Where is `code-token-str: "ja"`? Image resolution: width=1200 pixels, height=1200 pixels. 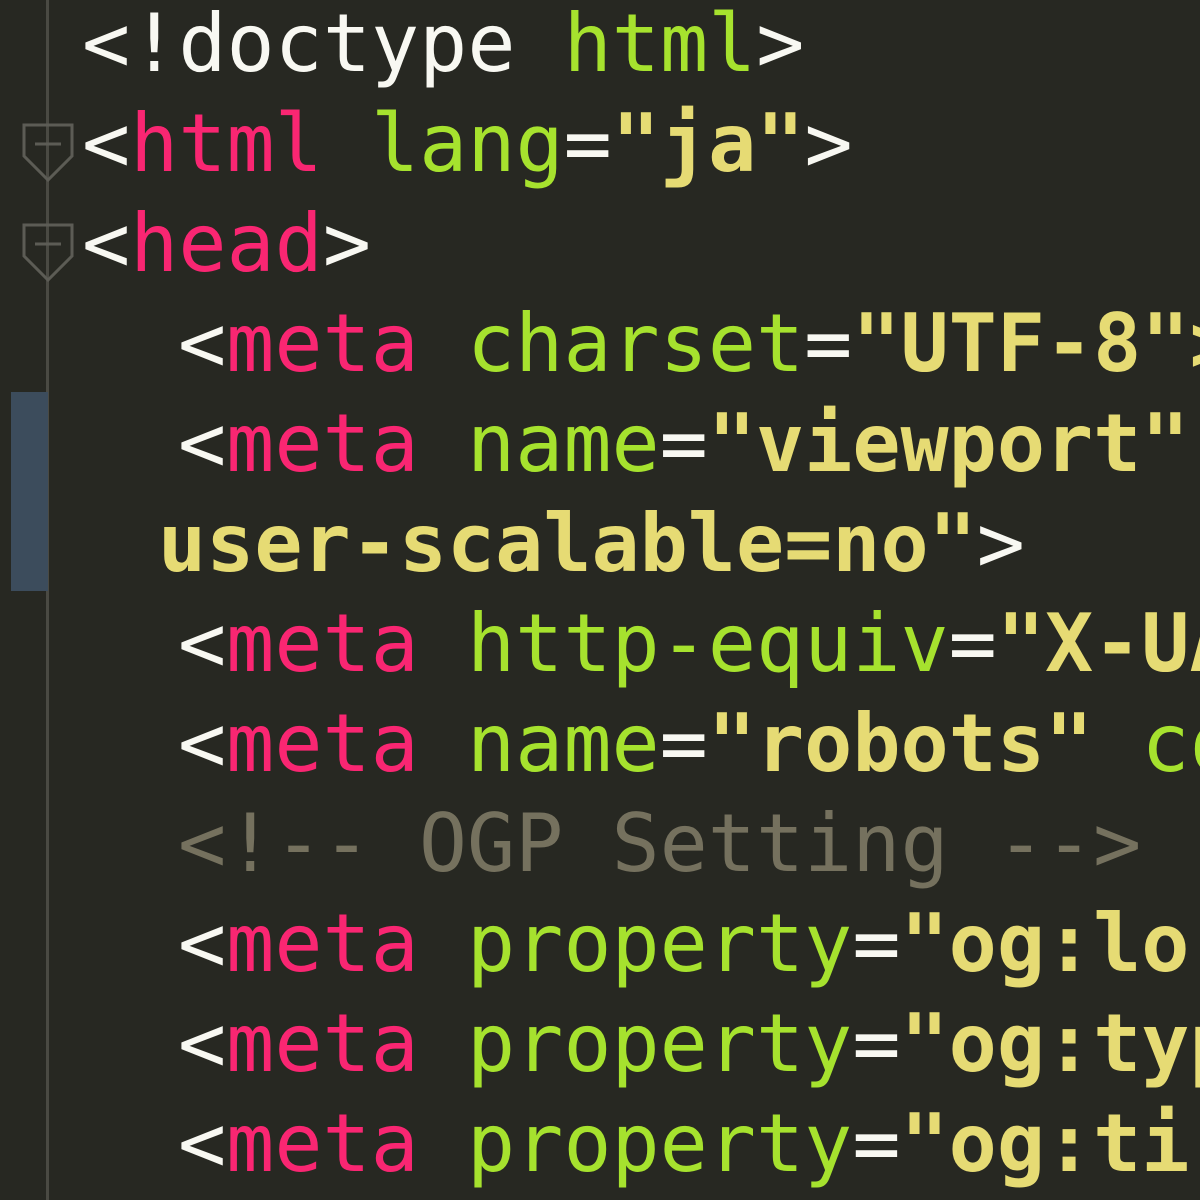
code-token-str: "ja" is located at coordinates (708, 143).